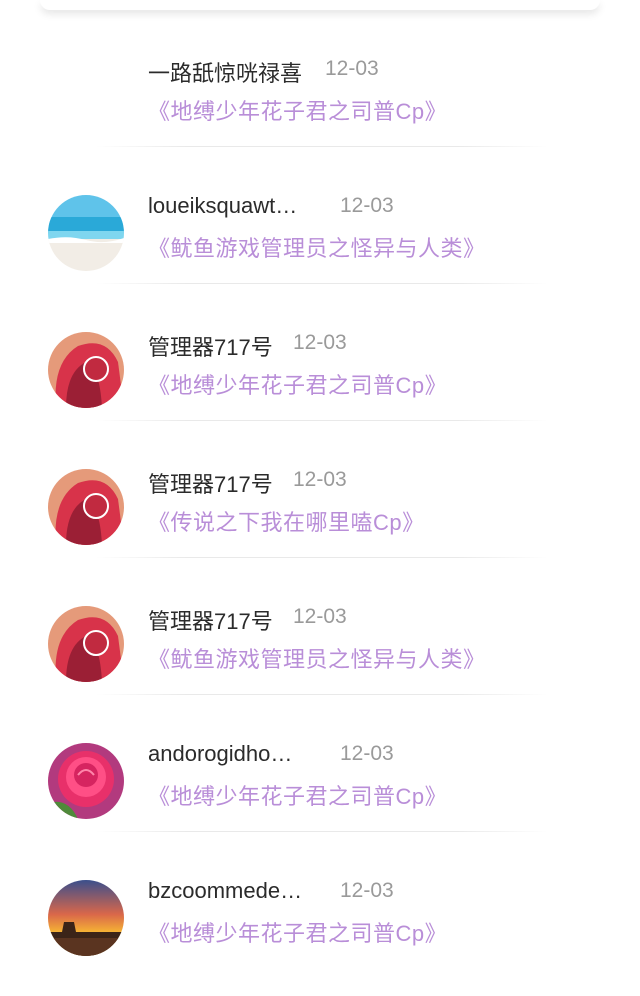 This screenshot has height=996, width=640. Describe the element at coordinates (320, 214) in the screenshot. I see `list-item: loueiksquawt… 12-03 《鱿鱼游戏管理员之怪异与人类》` at that location.